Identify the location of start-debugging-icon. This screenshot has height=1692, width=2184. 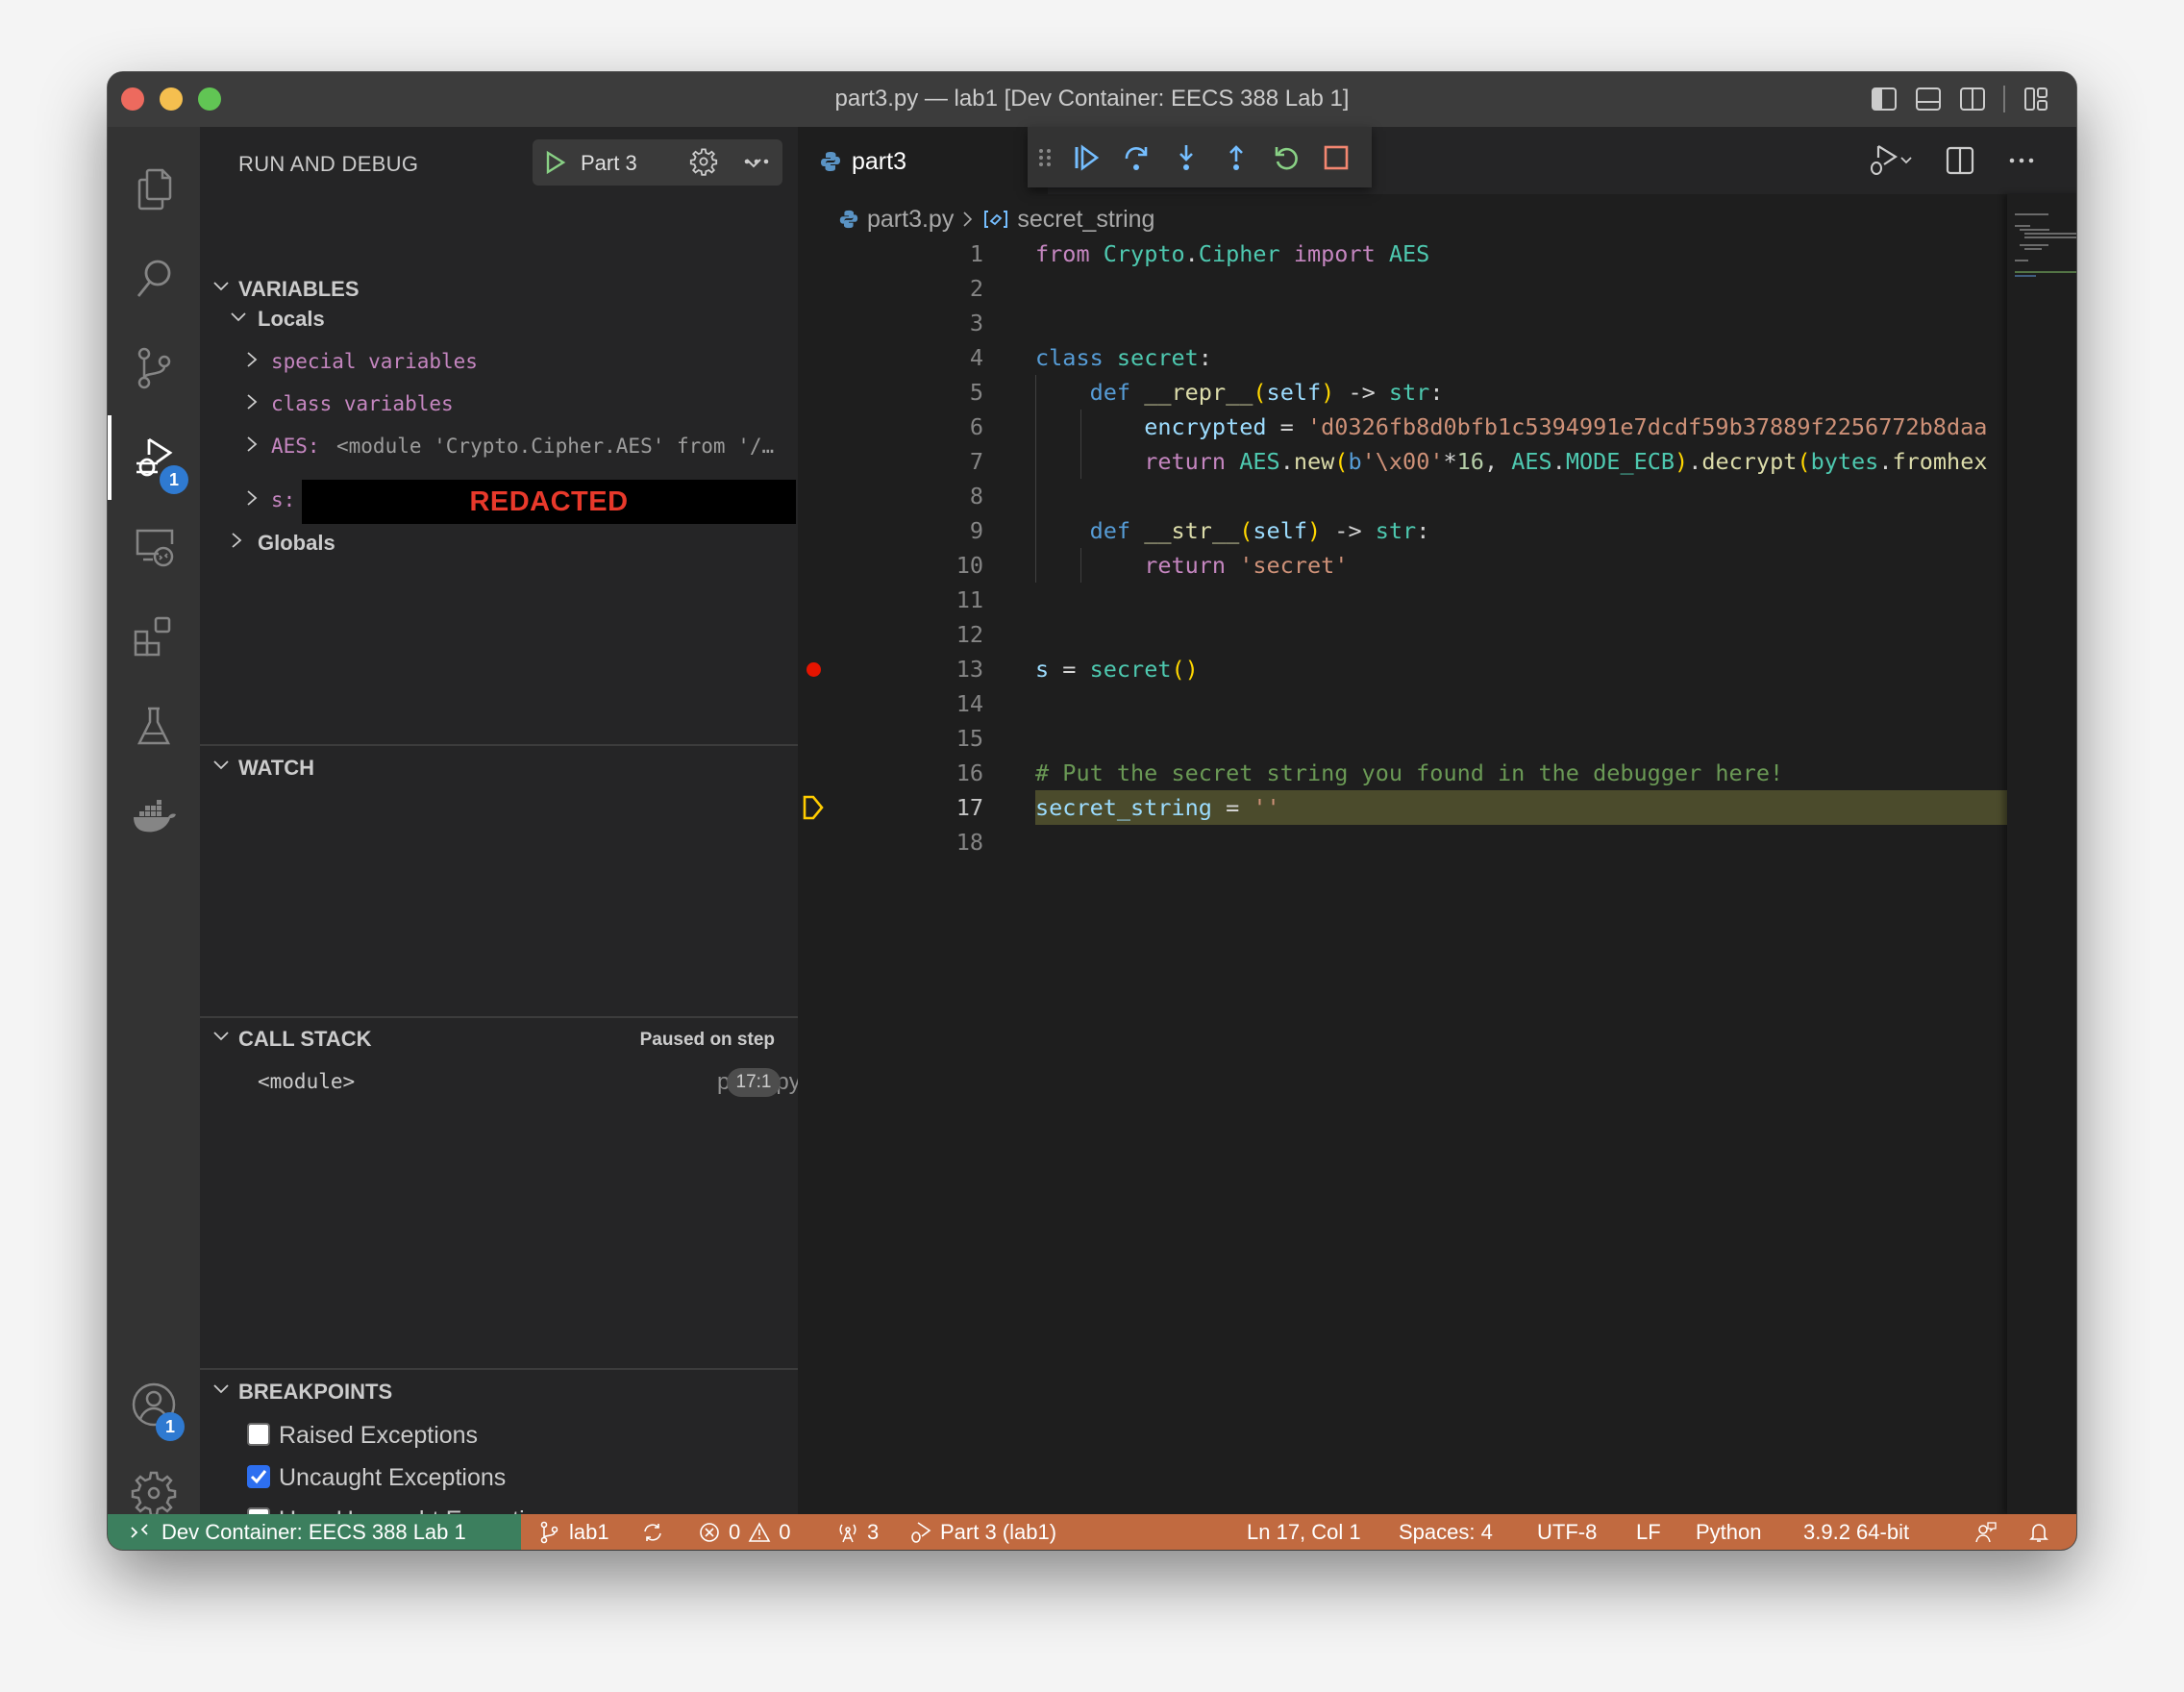
(554, 162).